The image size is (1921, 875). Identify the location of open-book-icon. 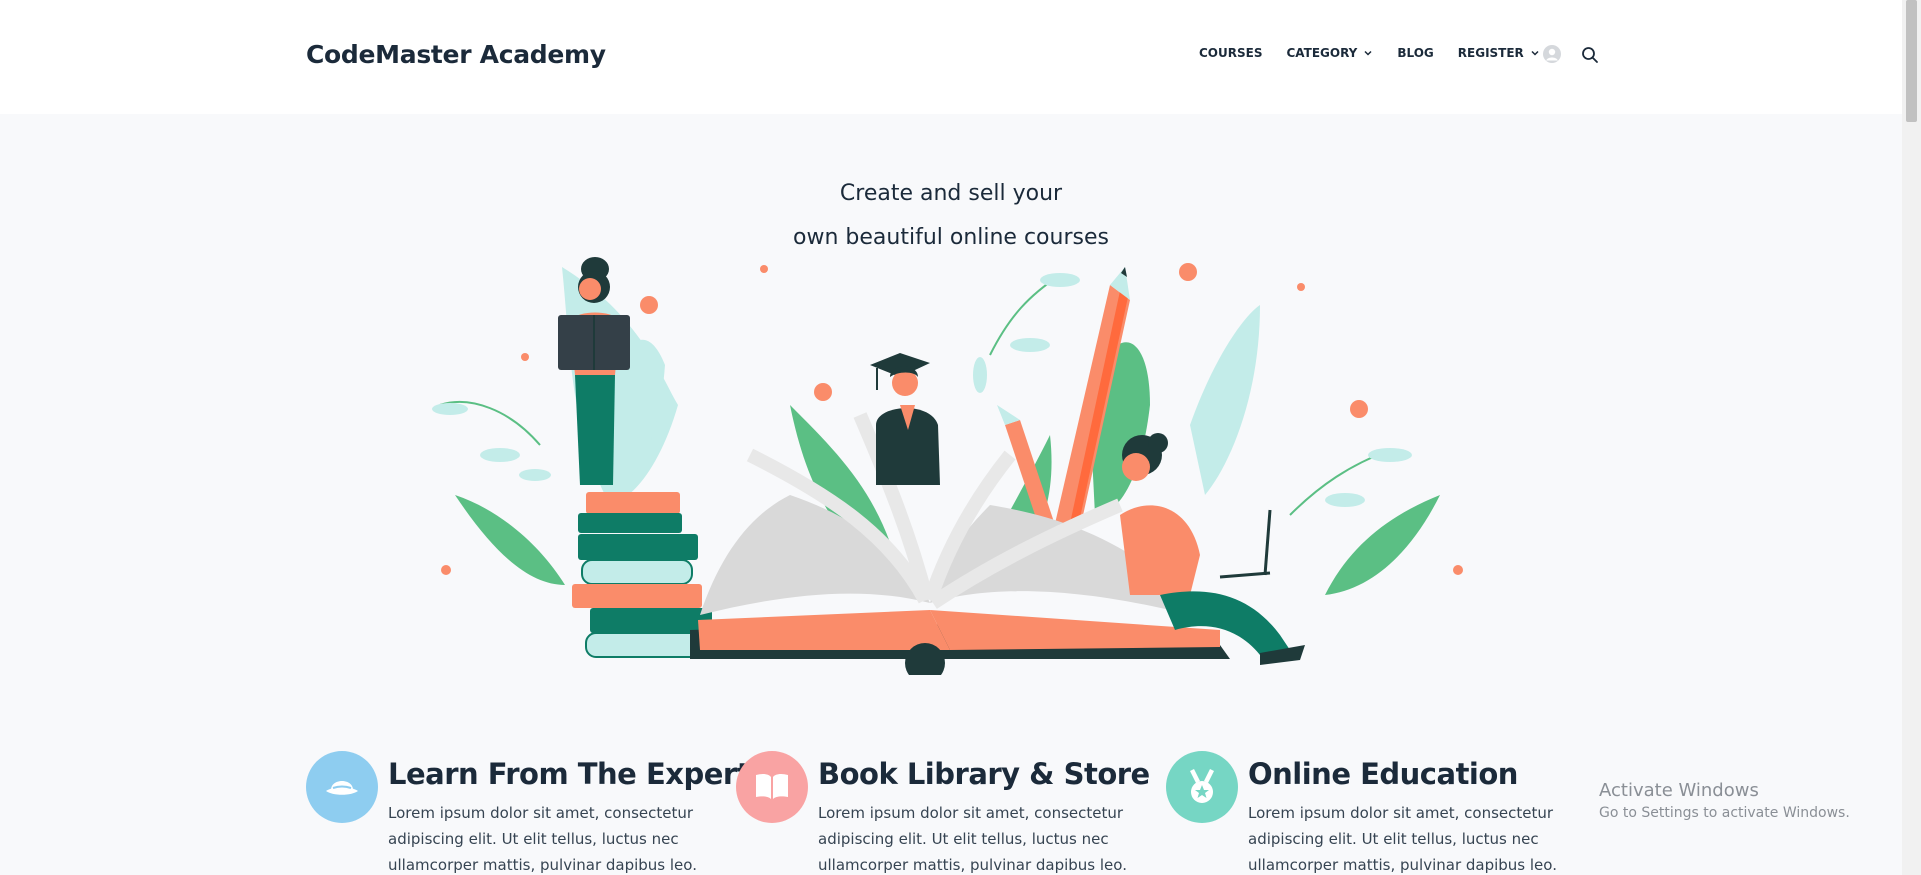
(772, 786).